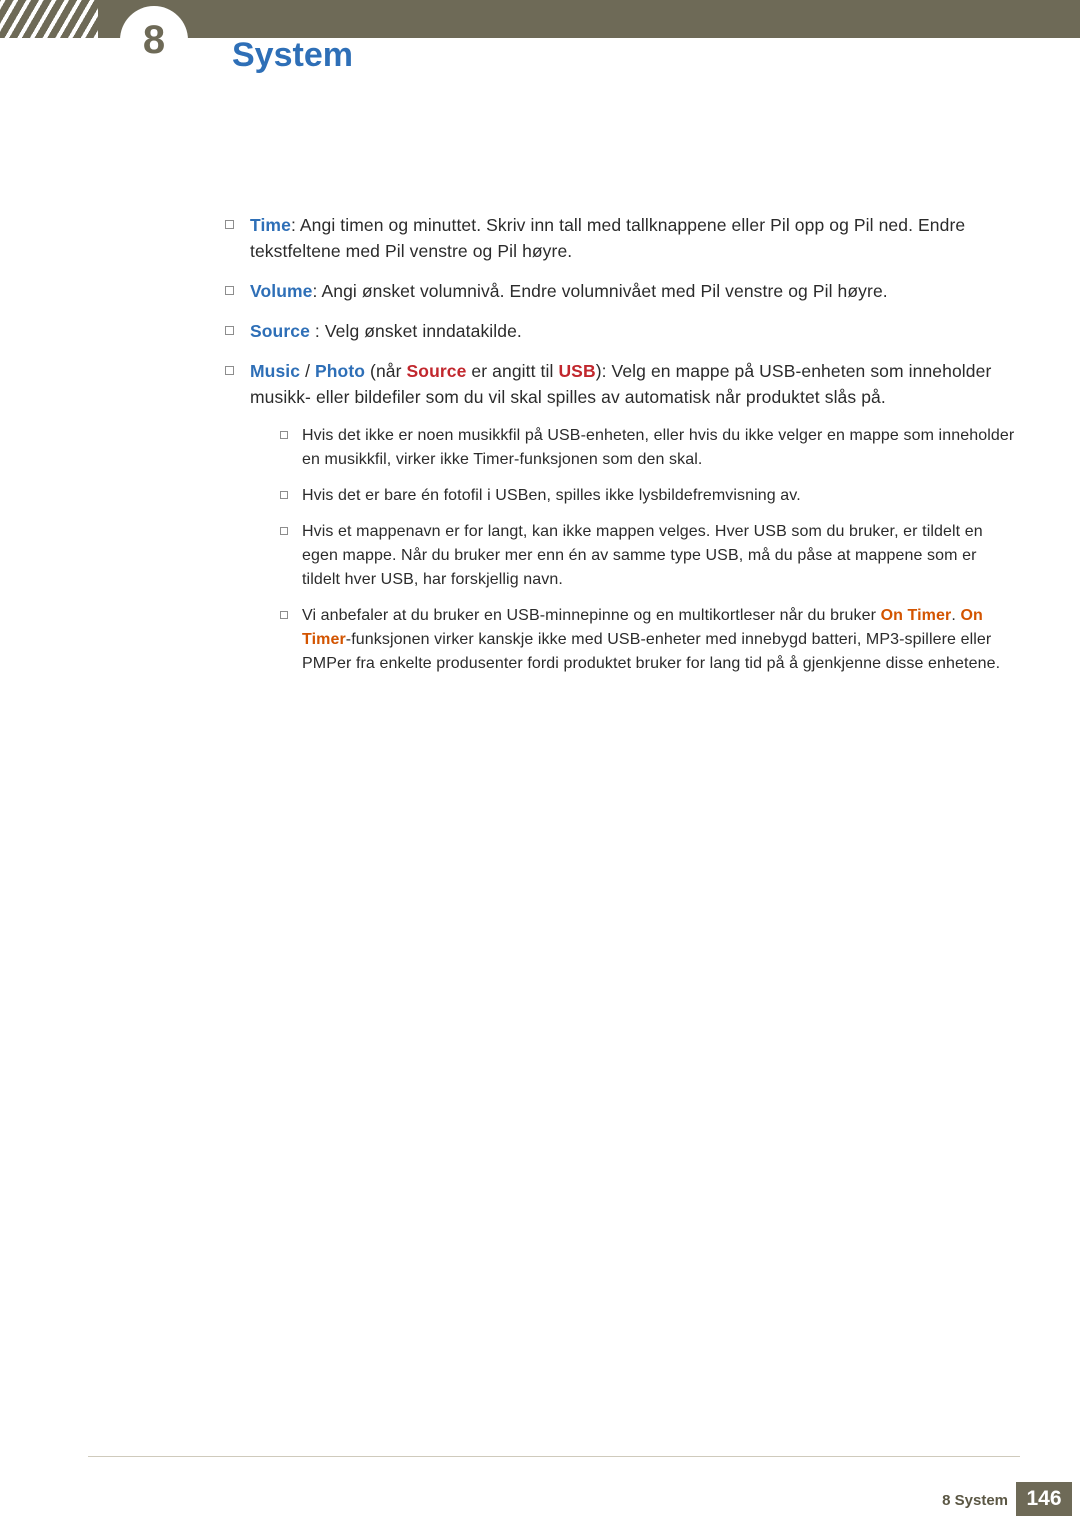  Describe the element at coordinates (340, 371) in the screenshot. I see `emphasized-term: Photo` at that location.